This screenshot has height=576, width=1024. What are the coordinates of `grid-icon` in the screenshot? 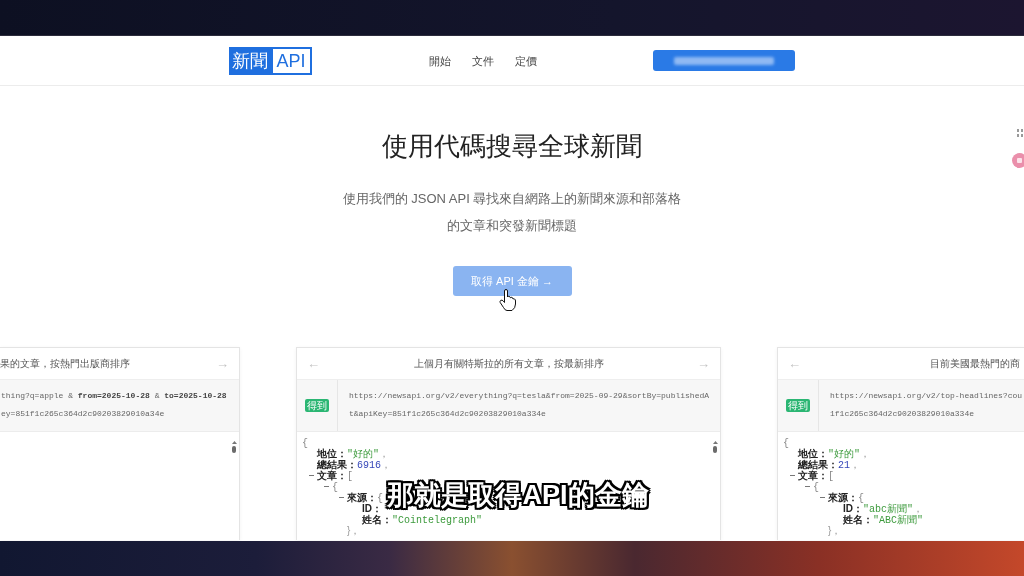 It's located at (1020, 133).